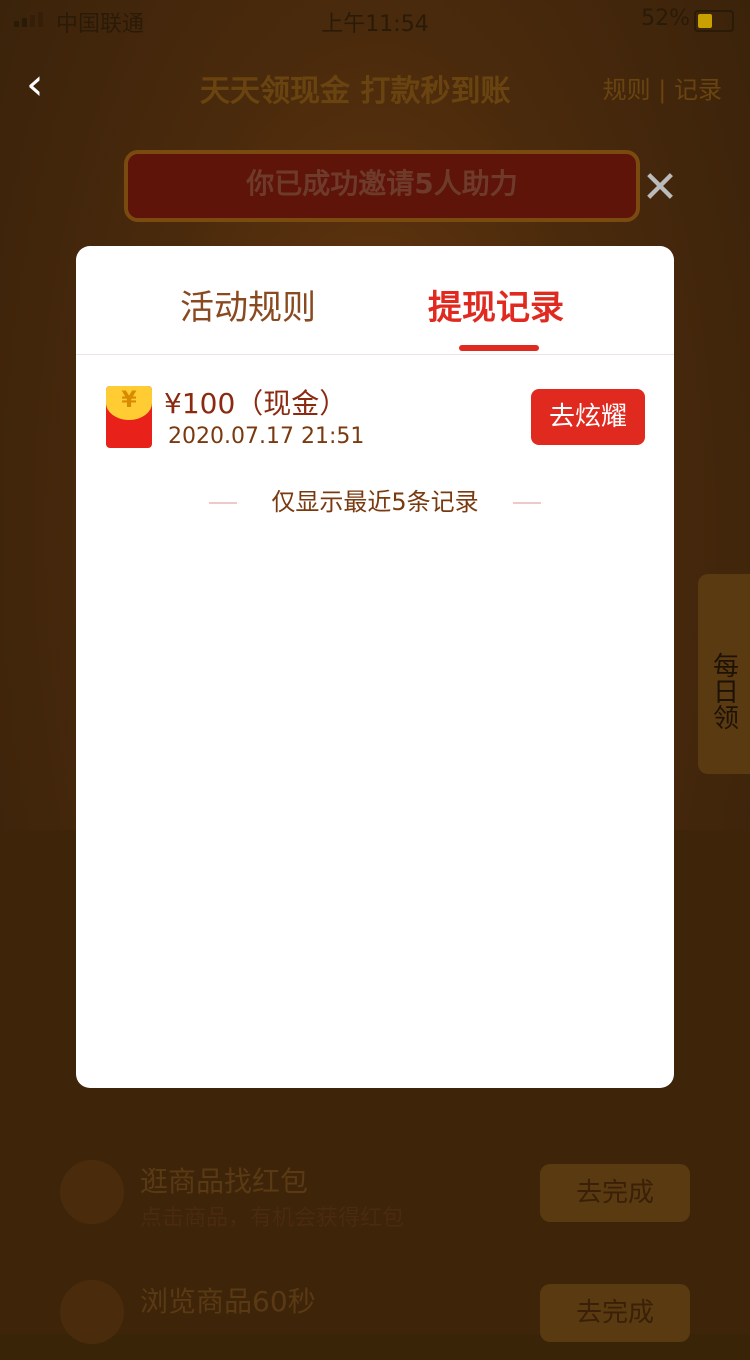 The image size is (750, 1360). Describe the element at coordinates (660, 188) in the screenshot. I see `close-icon: ✕` at that location.